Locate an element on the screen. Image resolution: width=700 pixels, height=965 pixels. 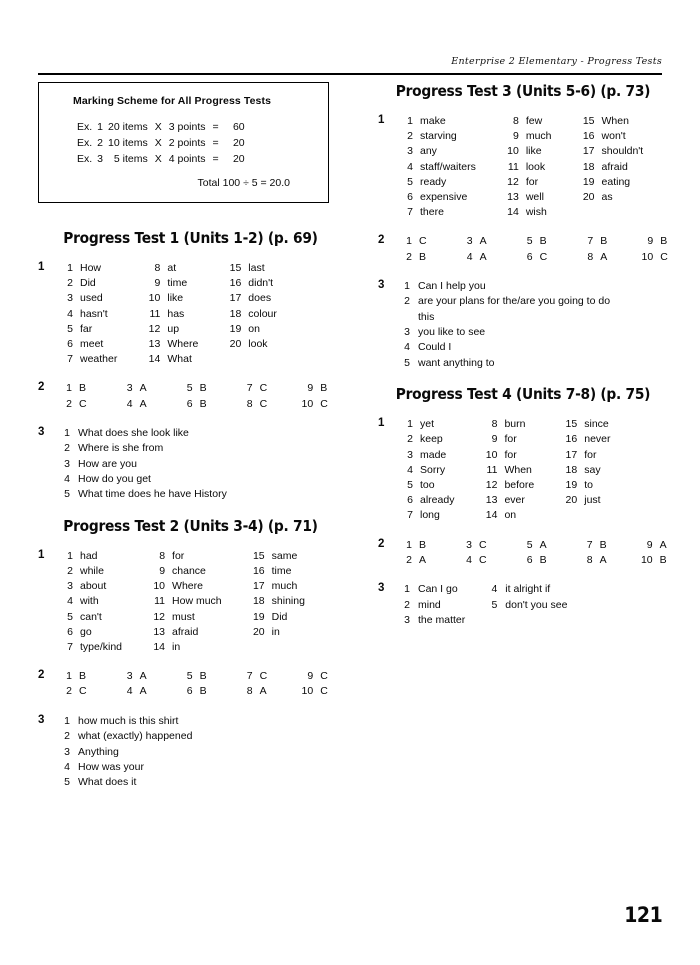
answer-row: 3 the matter is located at coordinates (481, 620).